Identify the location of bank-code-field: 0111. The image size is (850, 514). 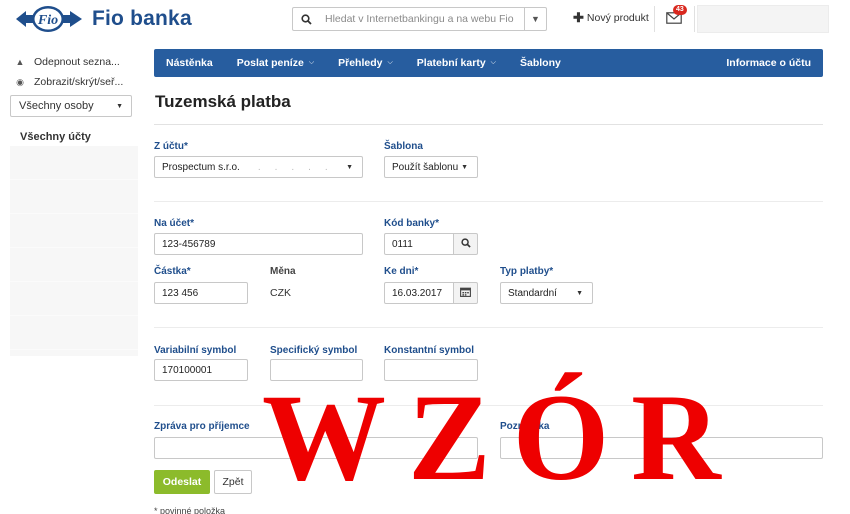
(419, 244).